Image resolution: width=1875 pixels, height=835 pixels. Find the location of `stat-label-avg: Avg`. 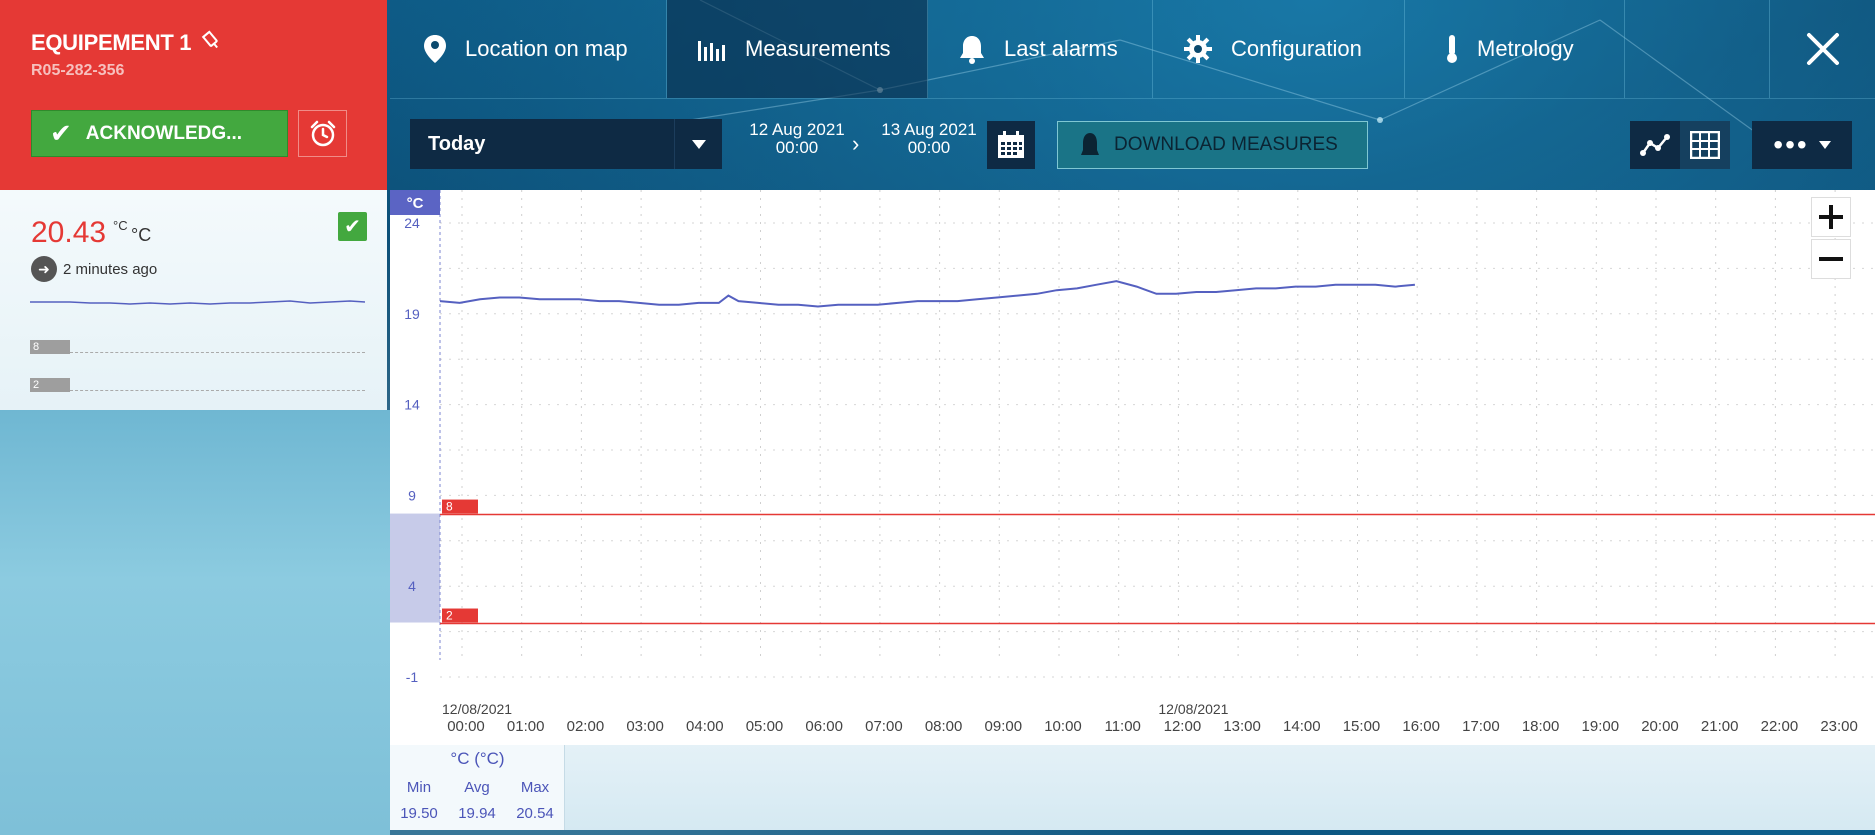

stat-label-avg: Avg is located at coordinates (477, 787).